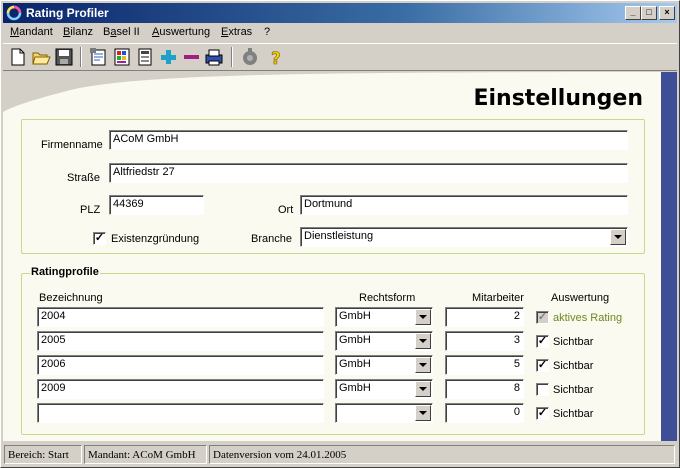  Describe the element at coordinates (67, 13) in the screenshot. I see `window-title: Rating Profiler` at that location.